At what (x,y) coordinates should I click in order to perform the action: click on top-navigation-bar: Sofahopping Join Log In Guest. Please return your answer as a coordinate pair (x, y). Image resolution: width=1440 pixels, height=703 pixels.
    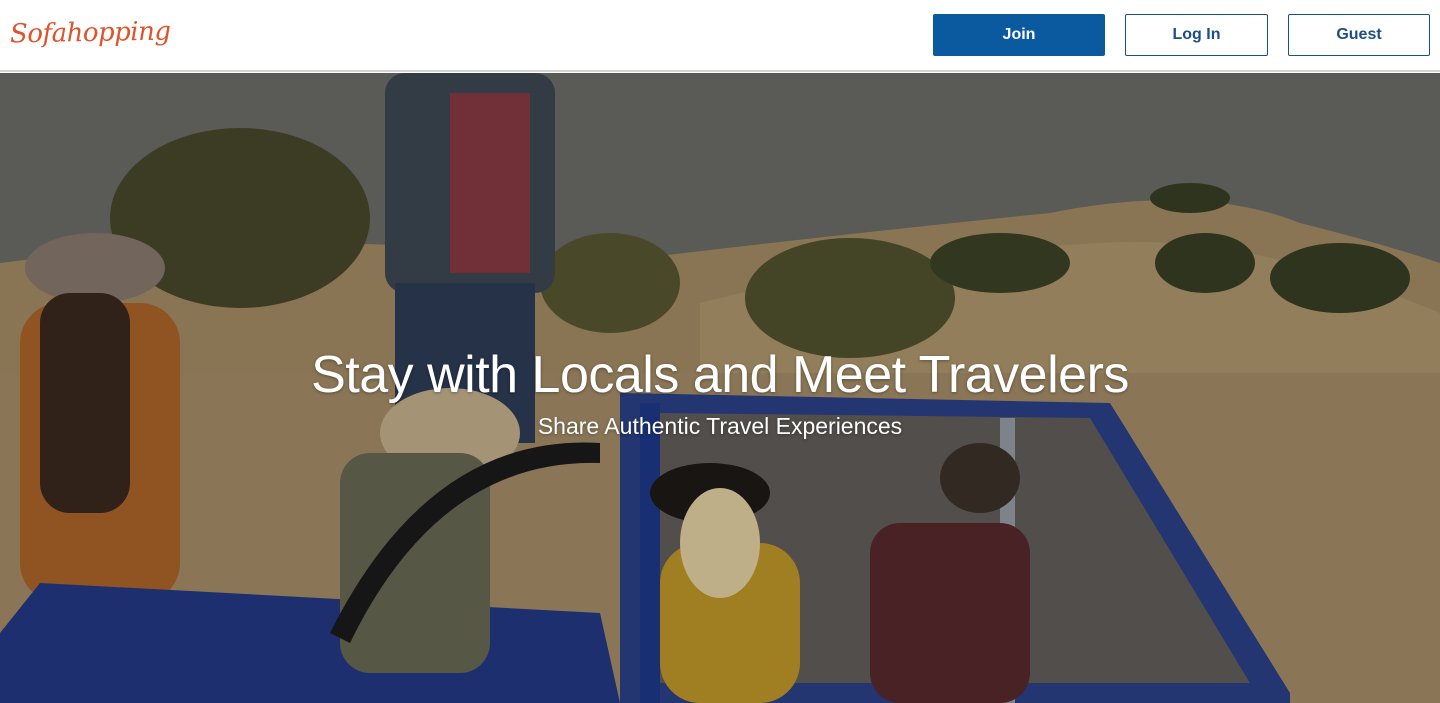
    Looking at the image, I should click on (720, 36).